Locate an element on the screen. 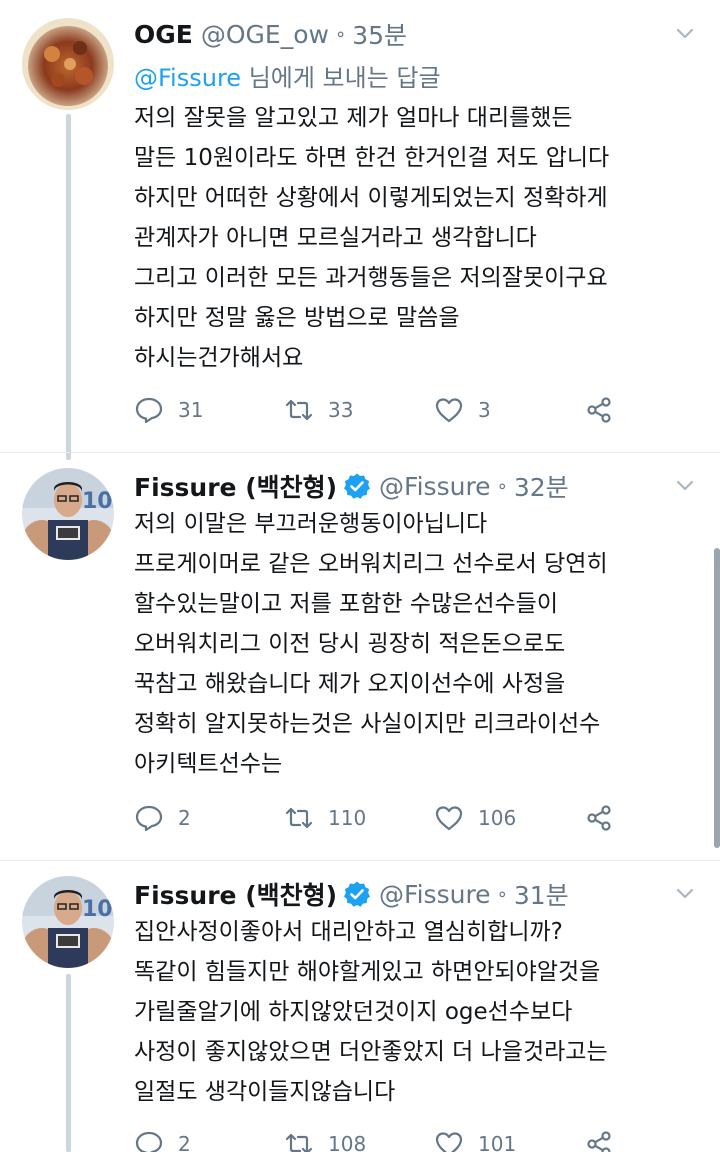  timestamp: 35분 is located at coordinates (379, 34).